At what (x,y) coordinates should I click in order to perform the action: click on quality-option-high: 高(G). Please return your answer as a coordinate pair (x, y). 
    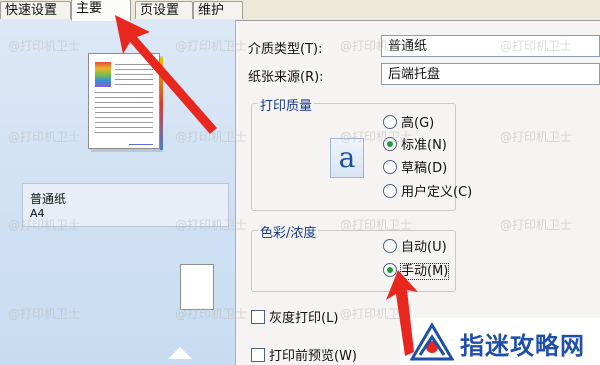
    Looking at the image, I should click on (408, 124).